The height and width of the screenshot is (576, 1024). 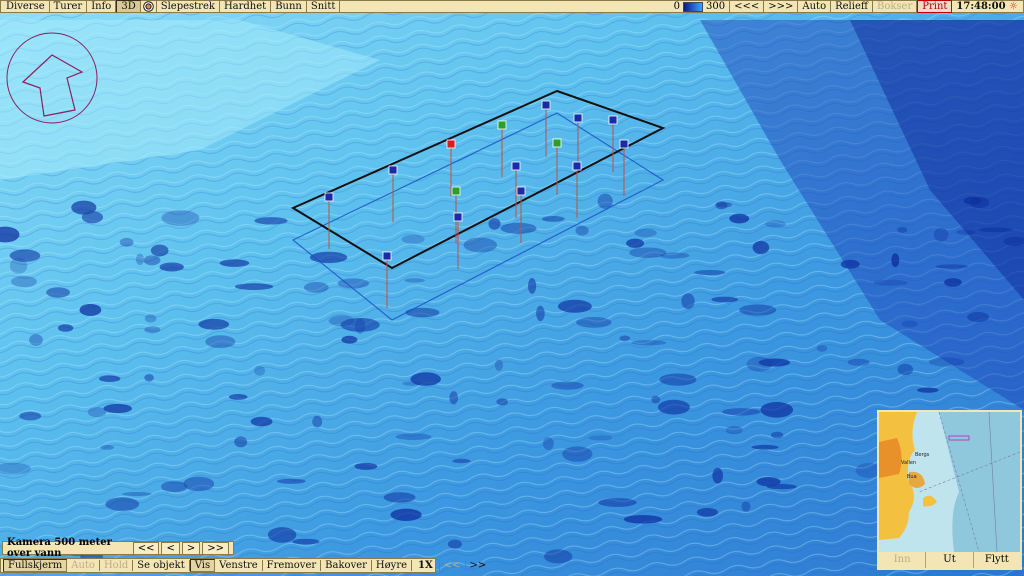 What do you see at coordinates (935, 6) in the screenshot?
I see `print-button: Print` at bounding box center [935, 6].